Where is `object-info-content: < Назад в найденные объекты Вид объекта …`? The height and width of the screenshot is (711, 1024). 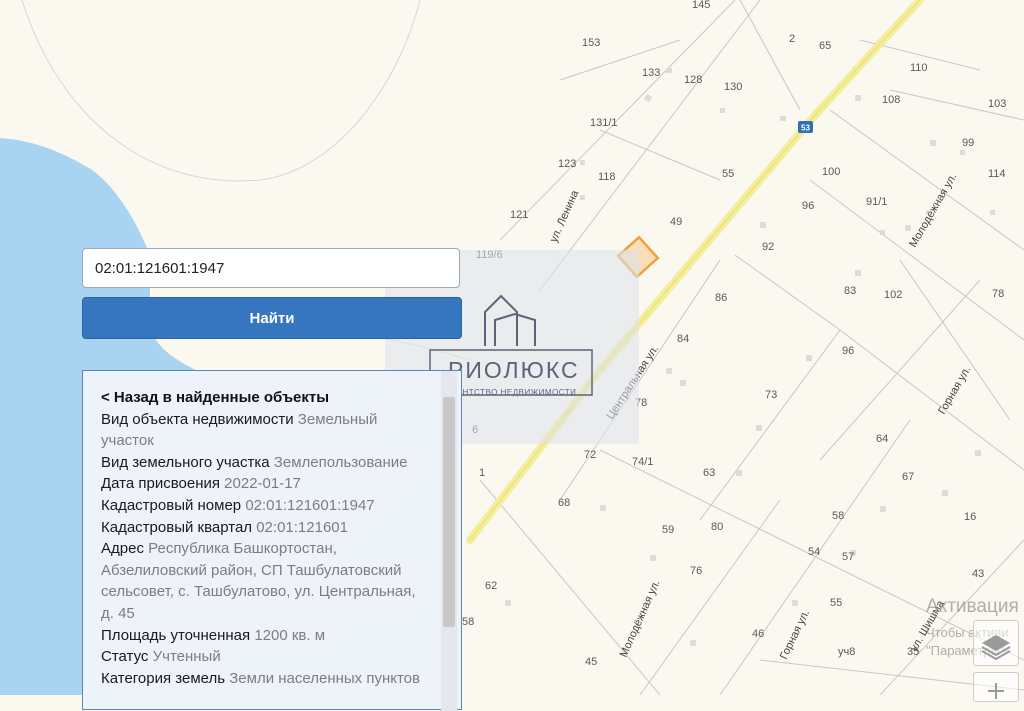 object-info-content: < Назад в найденные объекты Вид объекта … is located at coordinates (262, 538).